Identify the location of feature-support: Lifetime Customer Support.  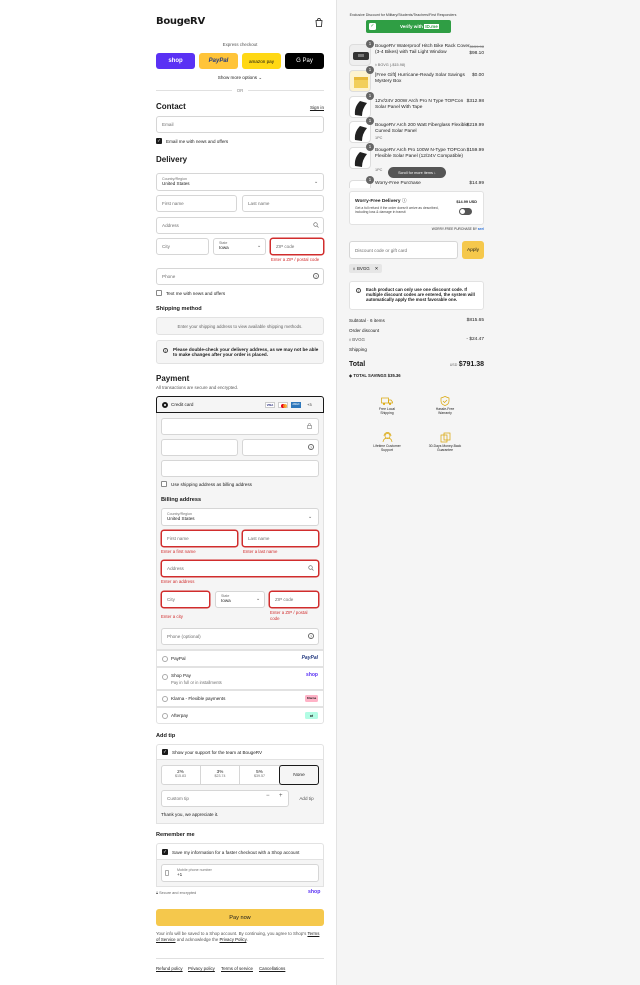
(387, 442).